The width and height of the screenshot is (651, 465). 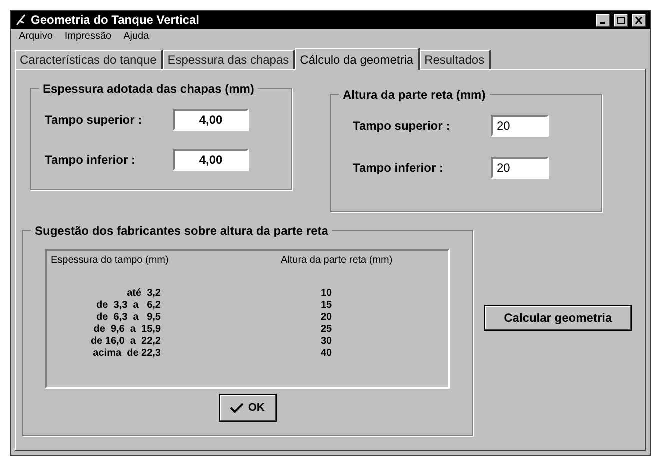 I want to click on table-cell-text: de 6,3 a 9,5, so click(x=128, y=318).